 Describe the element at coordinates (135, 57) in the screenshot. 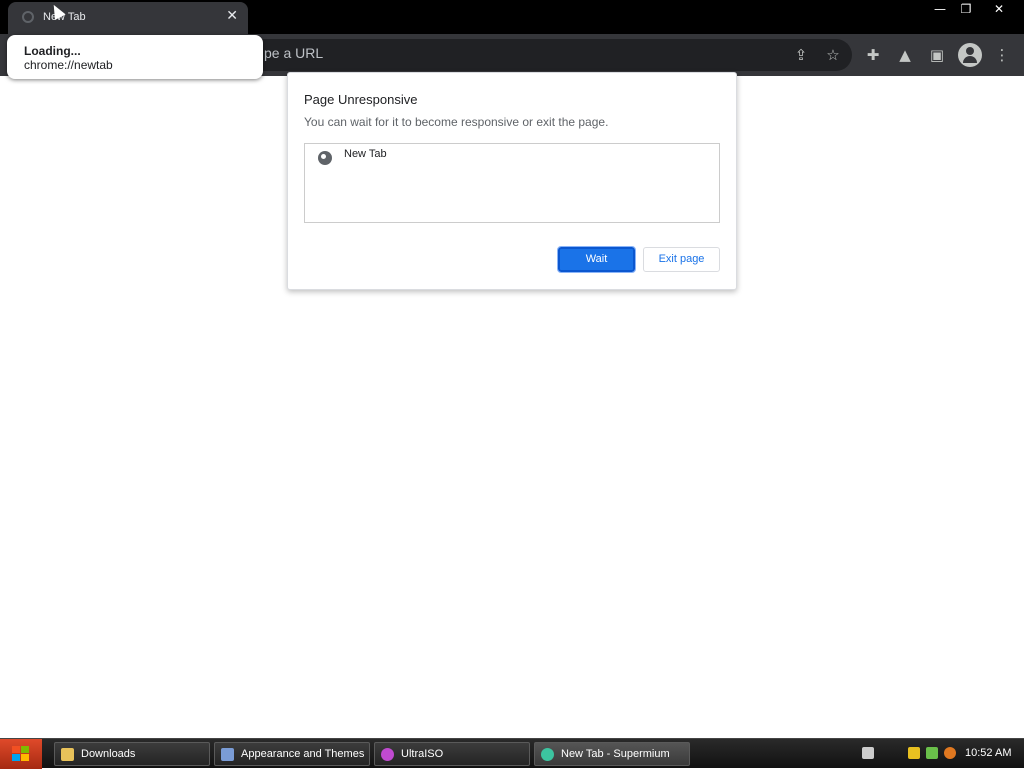

I see `tab-hover-card: Loading... chrome://newtab` at that location.